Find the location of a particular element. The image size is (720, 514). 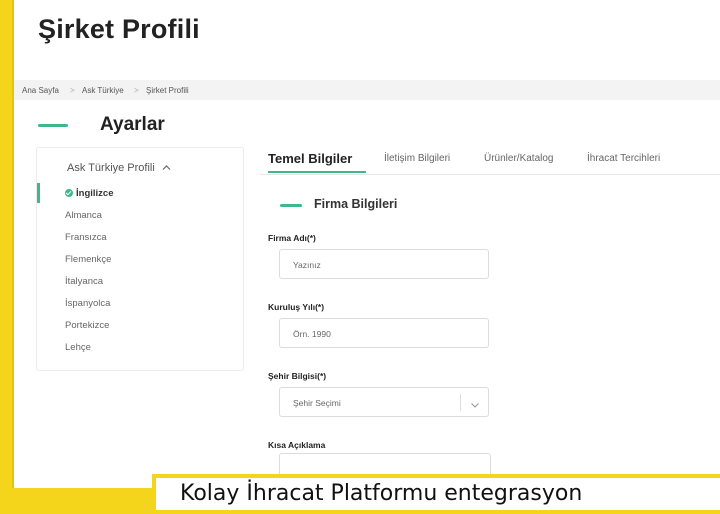

check-circle-icon is located at coordinates (69, 193).